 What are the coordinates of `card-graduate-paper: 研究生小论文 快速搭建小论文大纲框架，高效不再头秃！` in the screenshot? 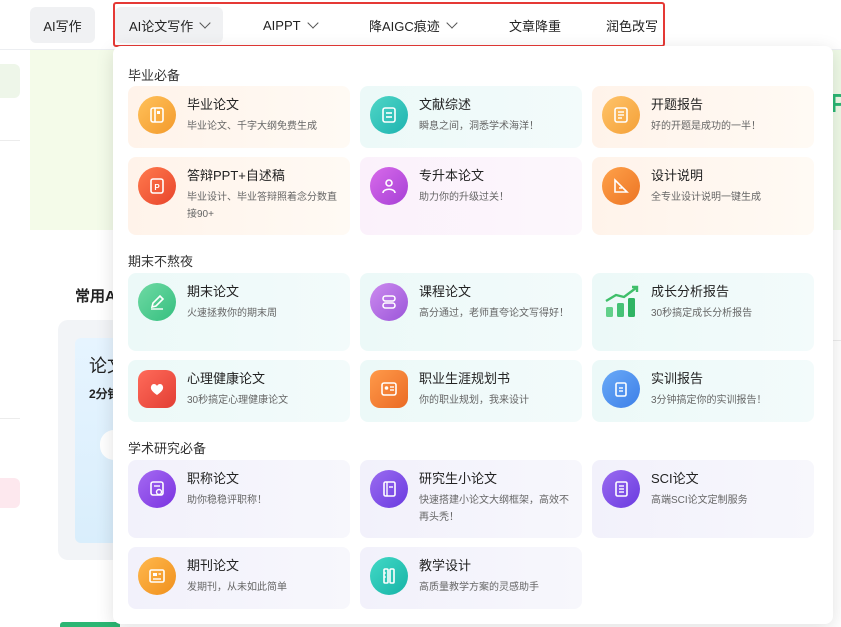 It's located at (471, 499).